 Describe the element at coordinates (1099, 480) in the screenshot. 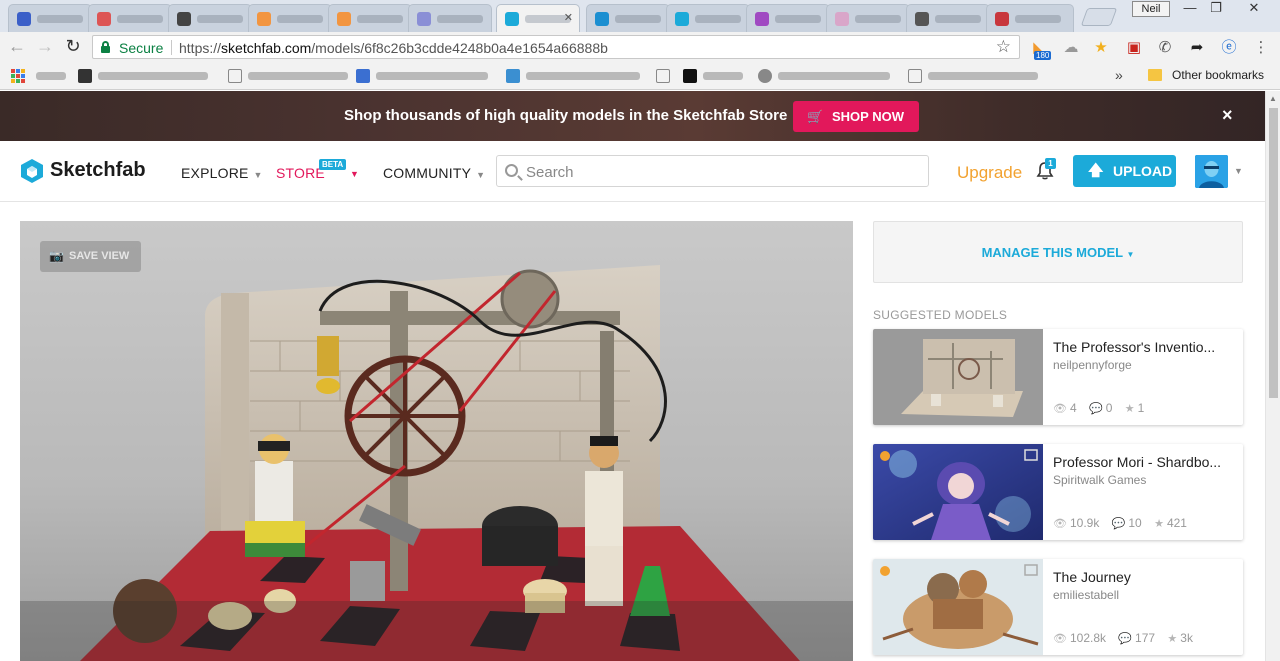

I see `model-author: Spiritwalk Games` at that location.